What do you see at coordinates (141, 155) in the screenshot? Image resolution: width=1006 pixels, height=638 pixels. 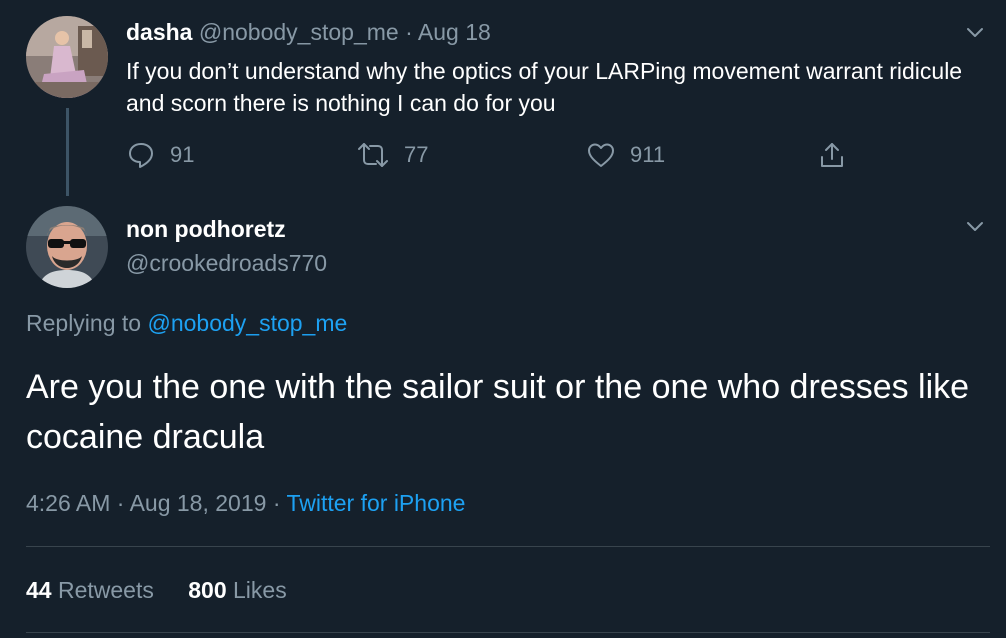 I see `reply-icon` at bounding box center [141, 155].